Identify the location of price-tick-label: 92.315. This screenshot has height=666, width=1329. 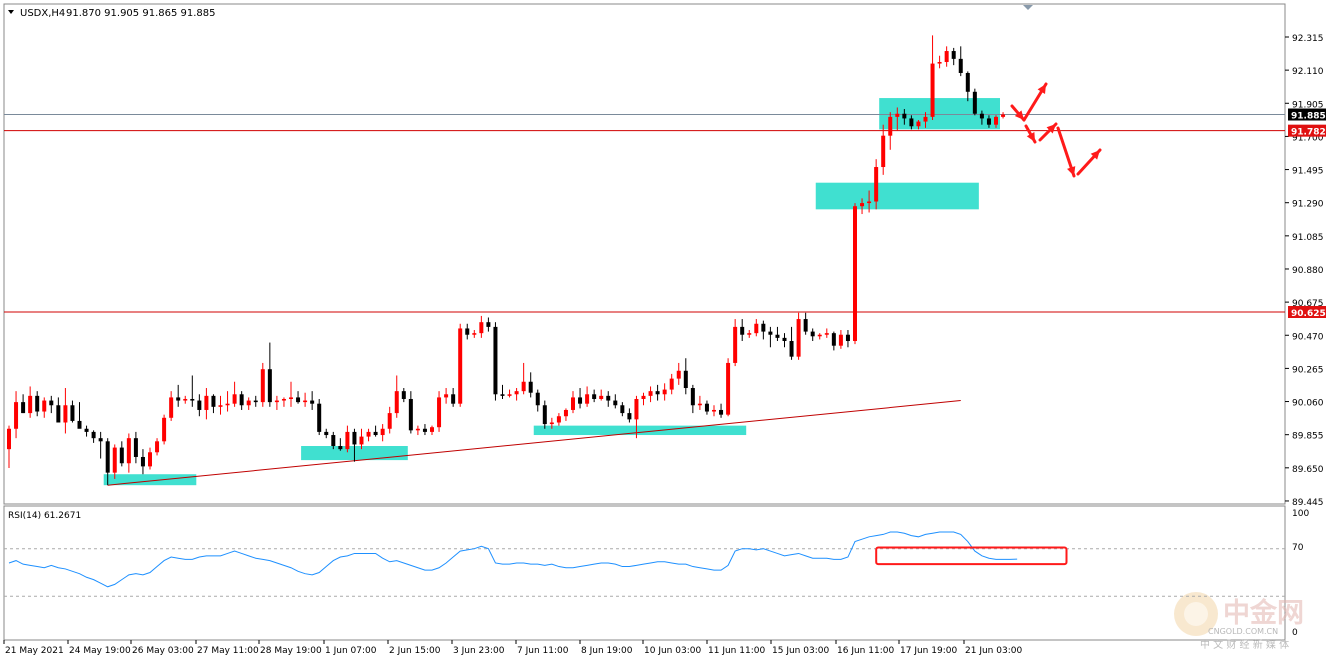
(1308, 39).